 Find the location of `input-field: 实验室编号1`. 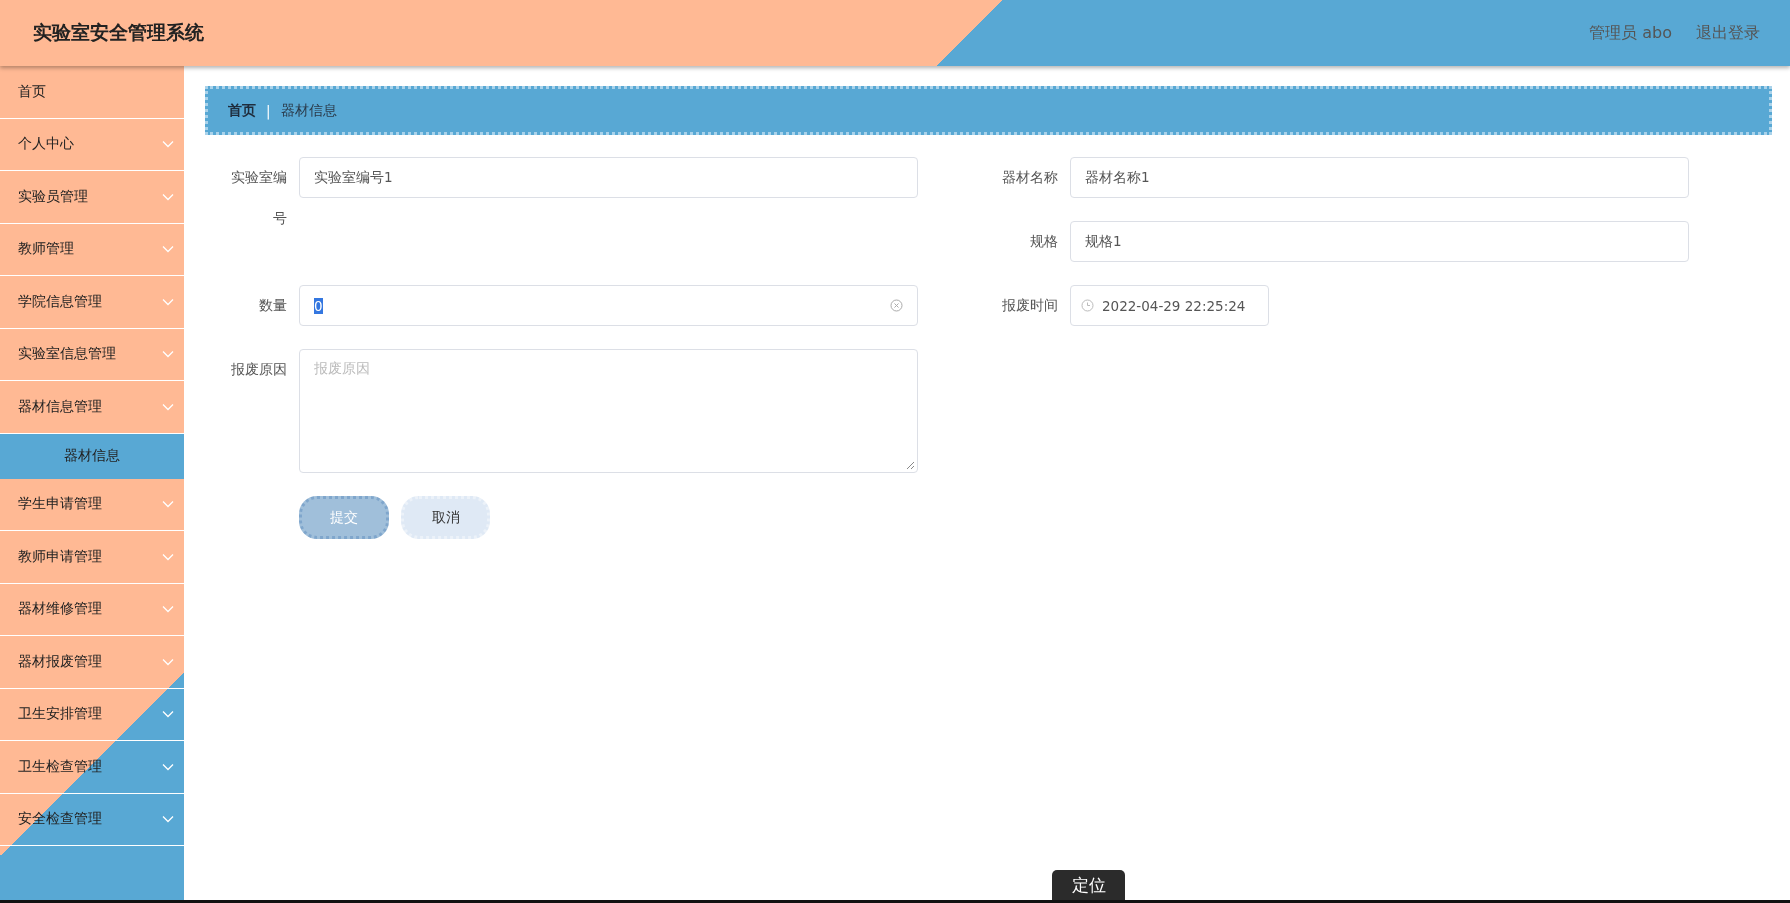

input-field: 实验室编号1 is located at coordinates (608, 177).